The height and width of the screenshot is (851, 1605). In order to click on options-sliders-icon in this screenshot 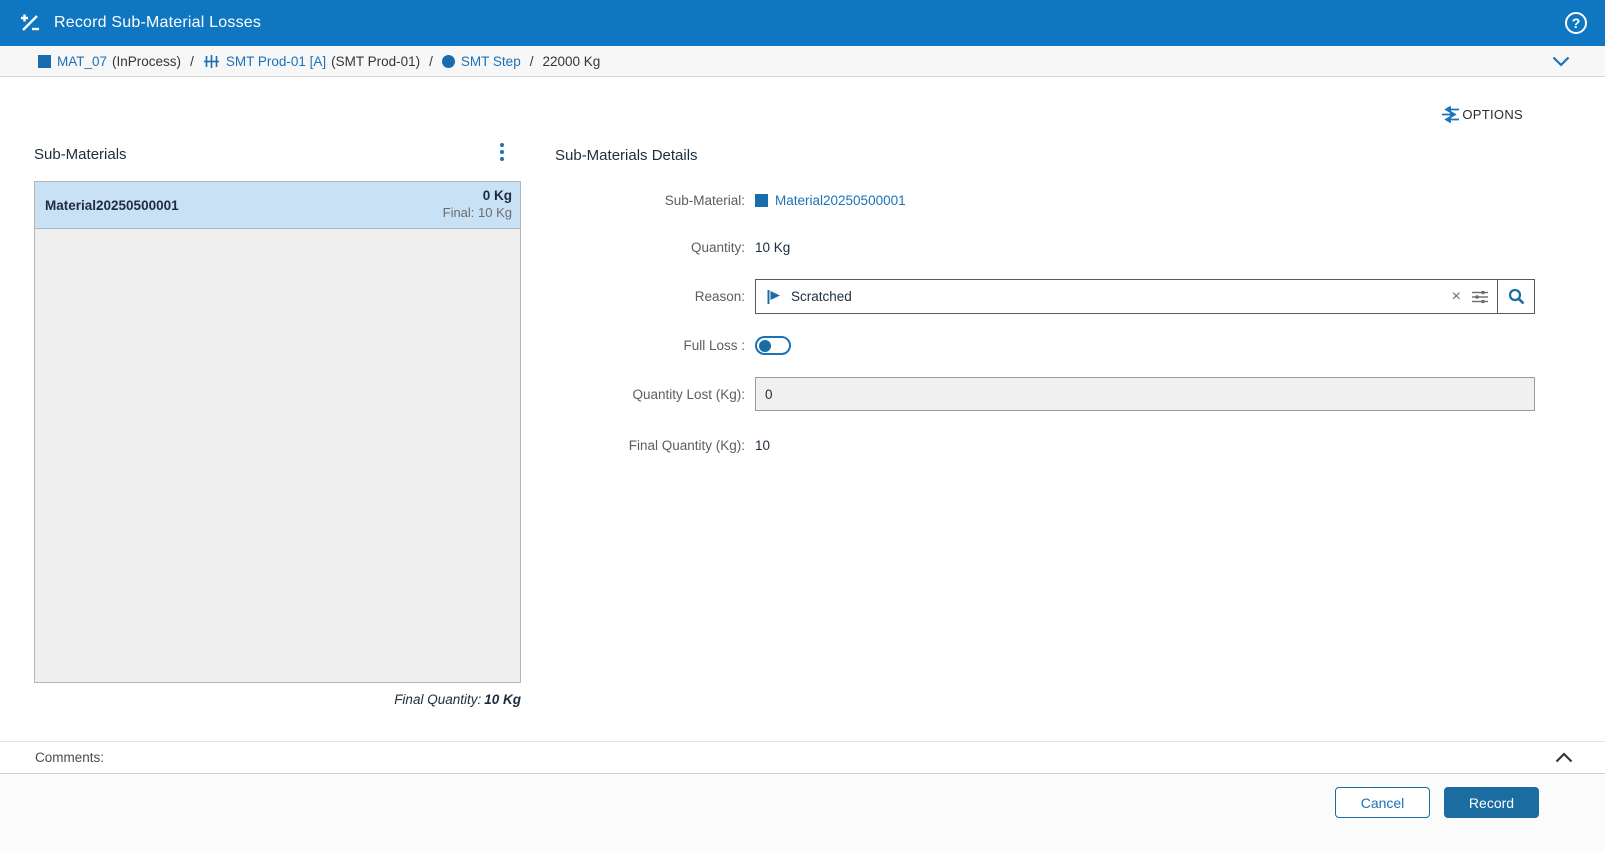, I will do `click(1451, 114)`.